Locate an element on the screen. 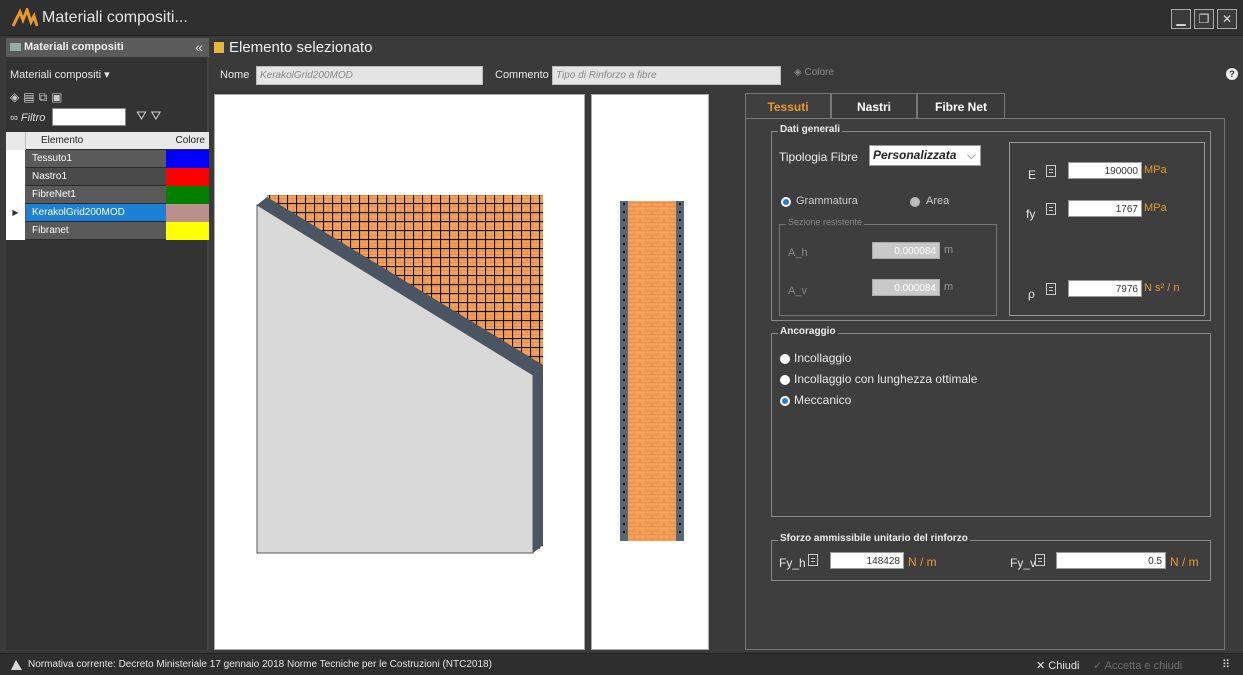 The image size is (1243, 675). column-header-elemento: Elemento is located at coordinates (96, 141).